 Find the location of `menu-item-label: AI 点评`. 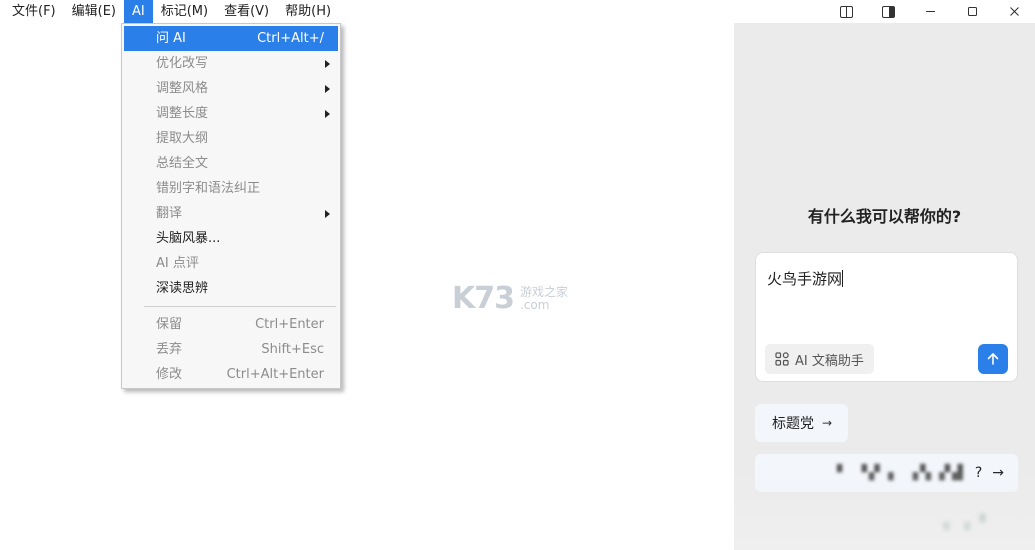

menu-item-label: AI 点评 is located at coordinates (177, 263).